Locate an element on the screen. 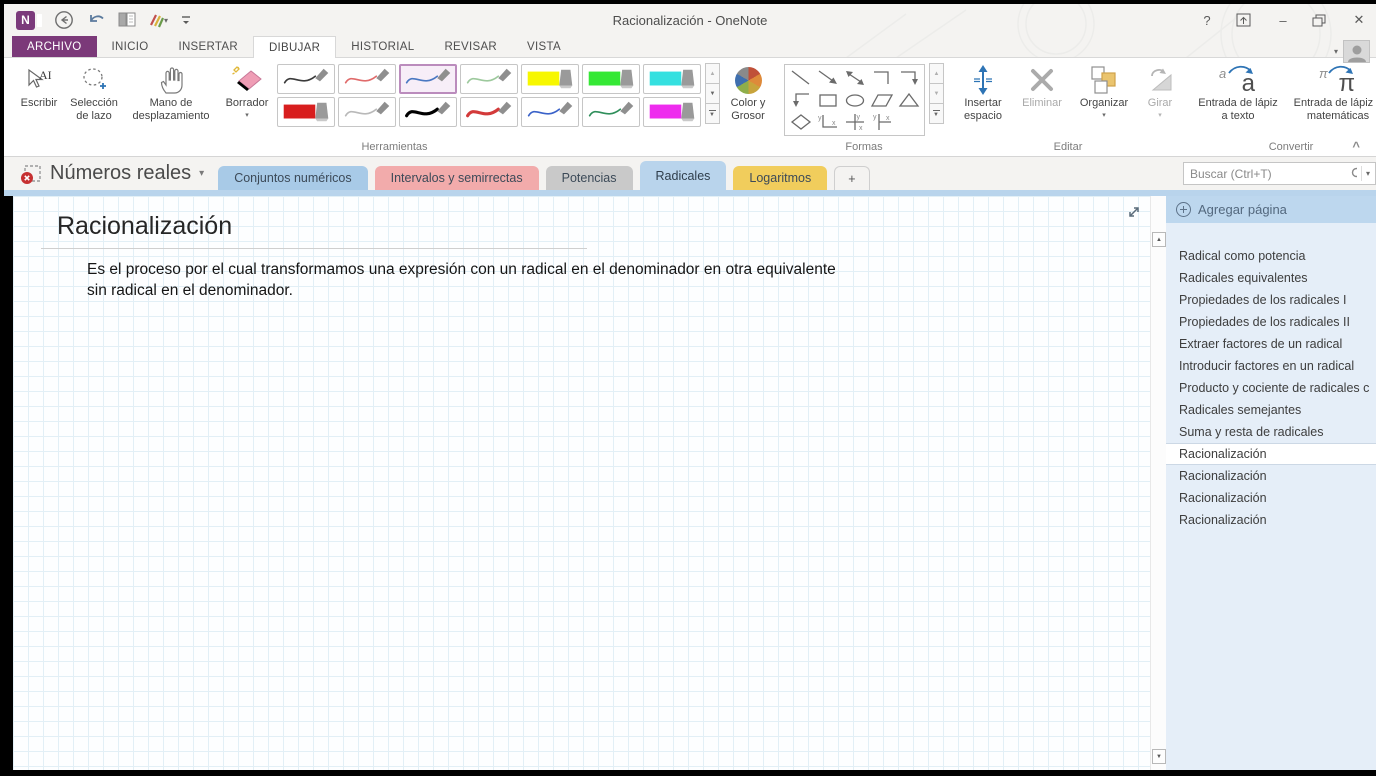  left-letterbox is located at coordinates (8, 483).